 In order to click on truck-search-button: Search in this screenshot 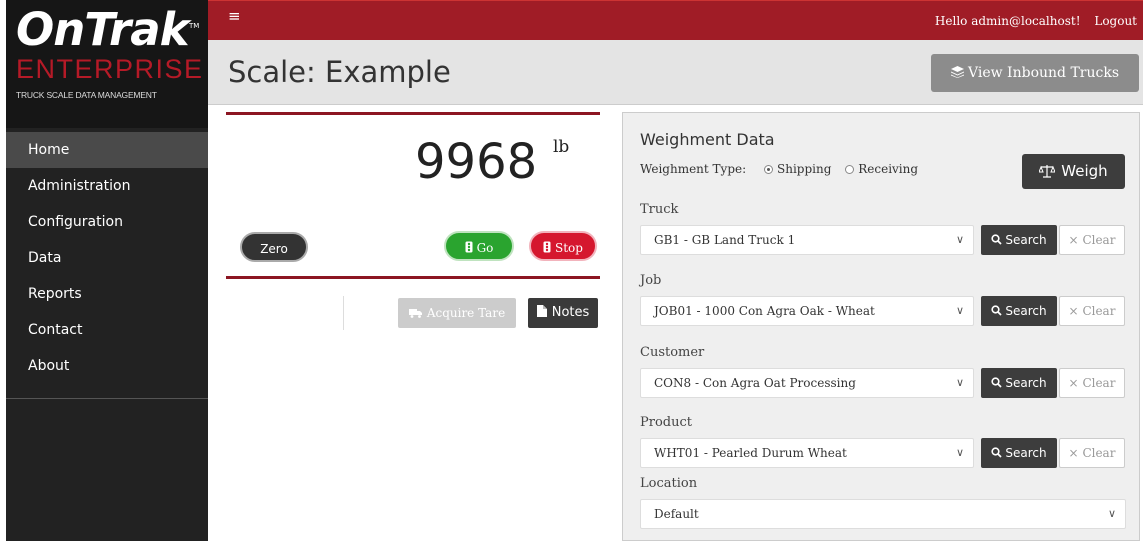, I will do `click(1019, 240)`.